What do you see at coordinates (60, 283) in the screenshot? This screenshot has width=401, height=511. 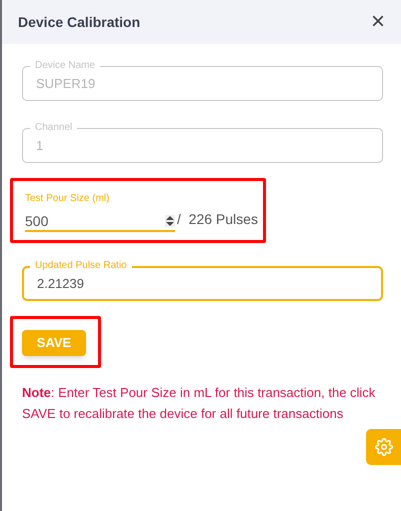 I see `field-value: 2.21239` at bounding box center [60, 283].